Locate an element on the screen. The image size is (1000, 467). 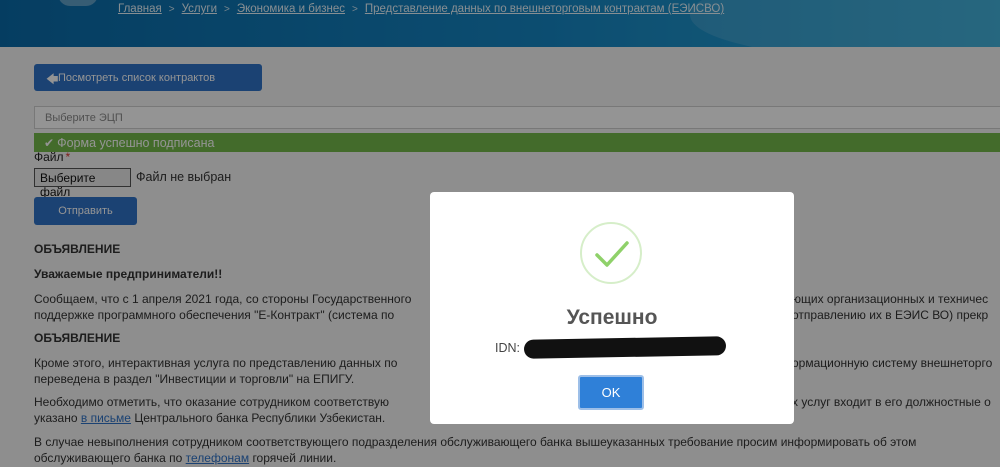
redacted-idn-value is located at coordinates (625, 347).